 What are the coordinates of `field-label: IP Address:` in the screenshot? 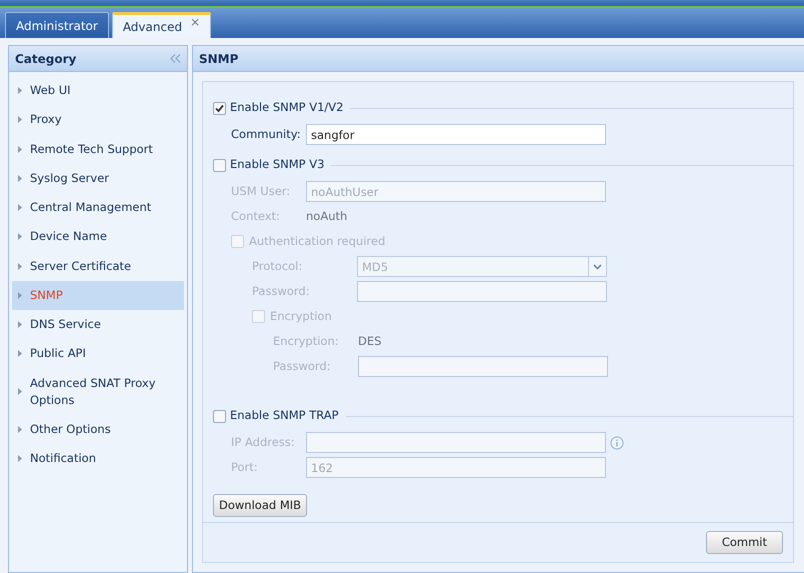 It's located at (263, 442).